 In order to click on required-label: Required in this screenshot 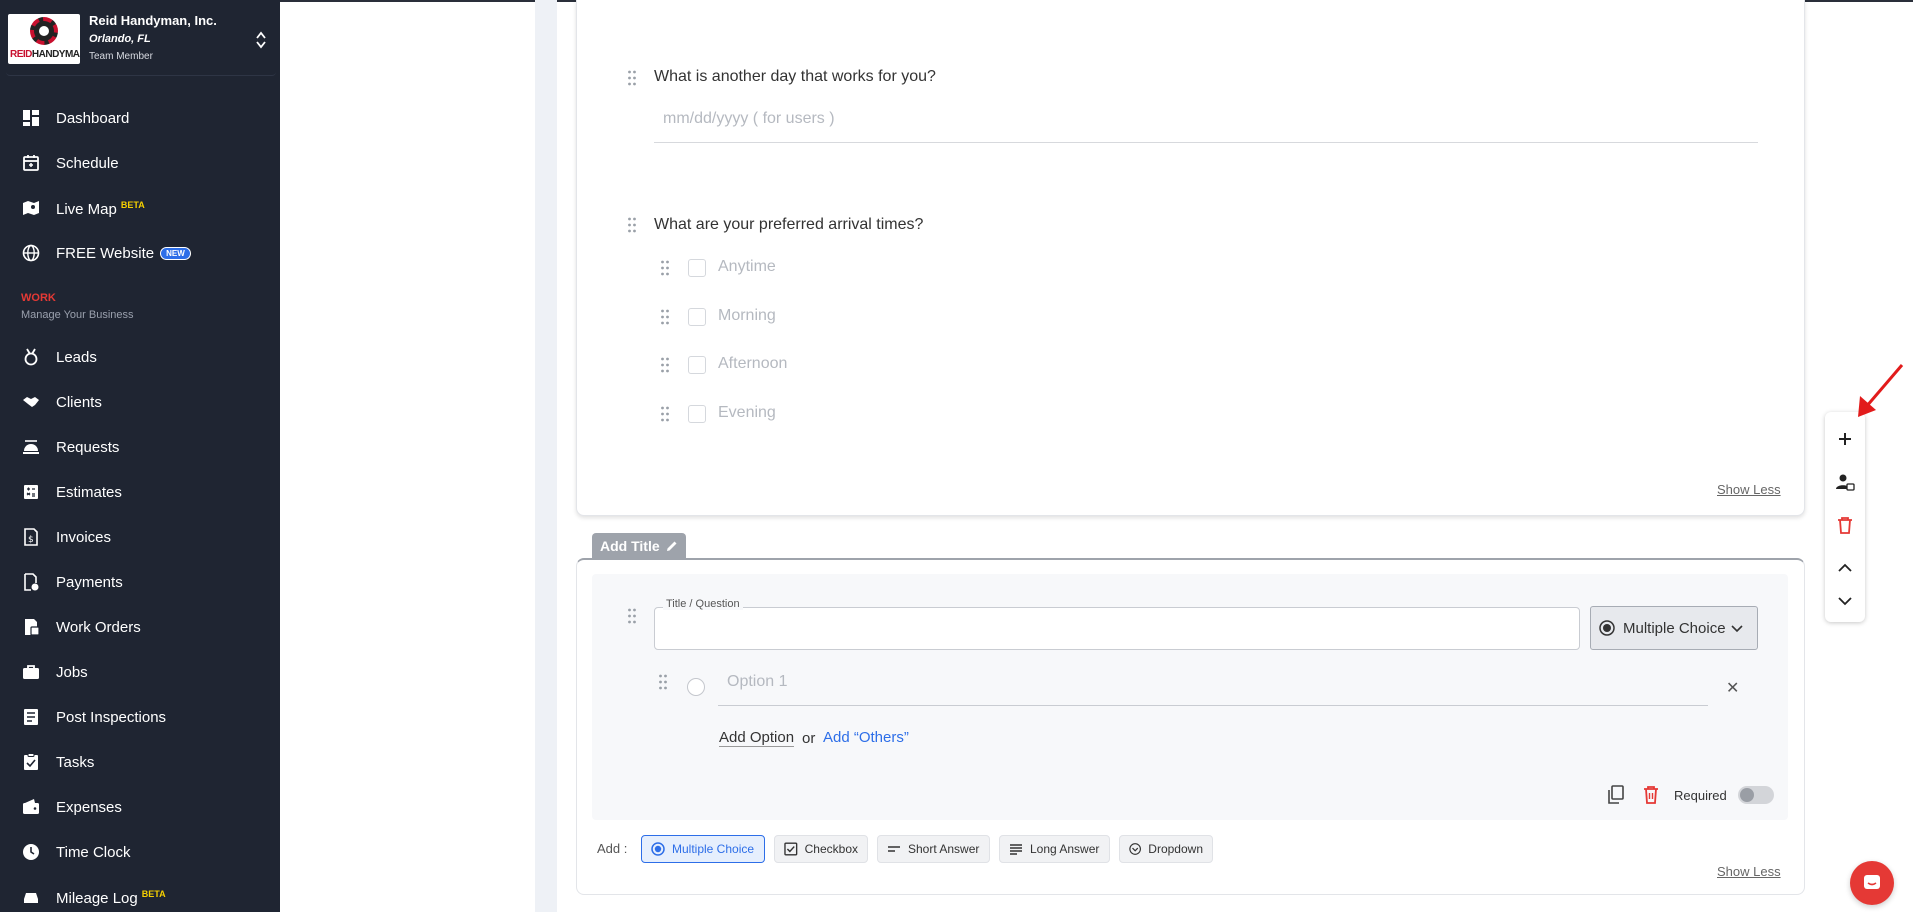, I will do `click(1700, 795)`.